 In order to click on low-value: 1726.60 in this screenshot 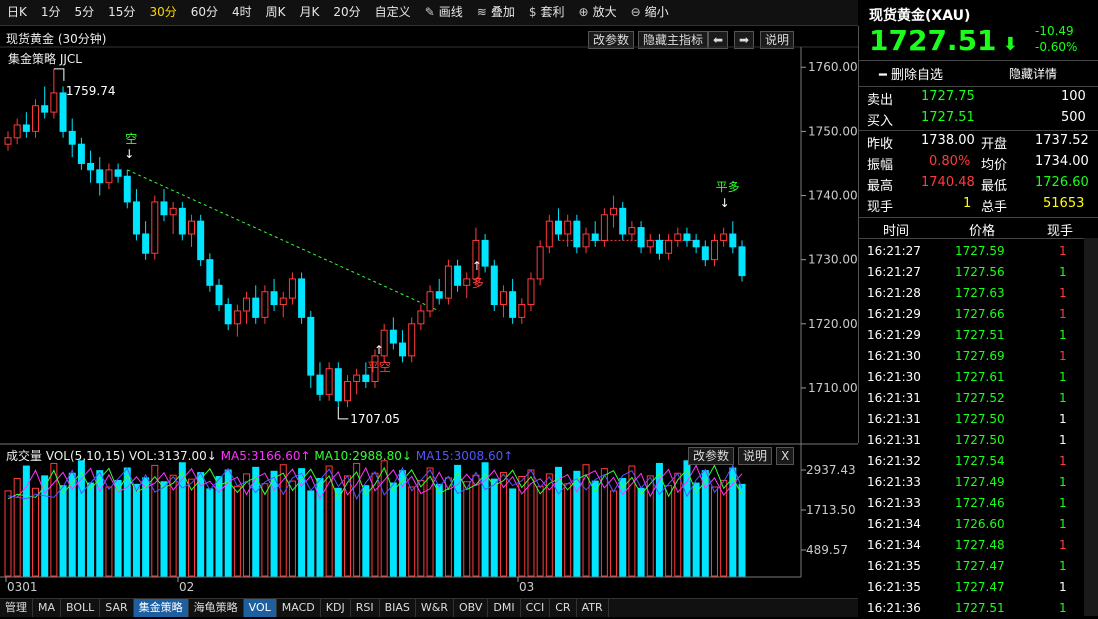, I will do `click(1062, 182)`.